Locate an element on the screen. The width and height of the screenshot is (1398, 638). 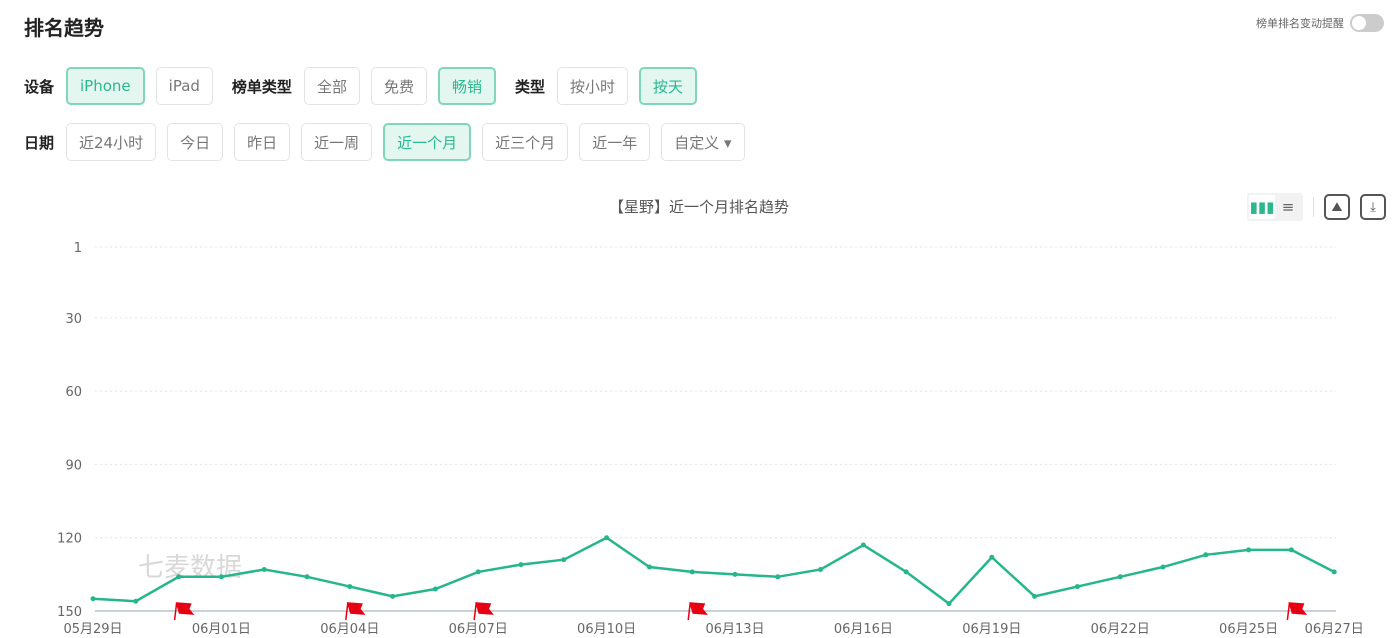
x-tick-label: 06月27日 is located at coordinates (1334, 629).